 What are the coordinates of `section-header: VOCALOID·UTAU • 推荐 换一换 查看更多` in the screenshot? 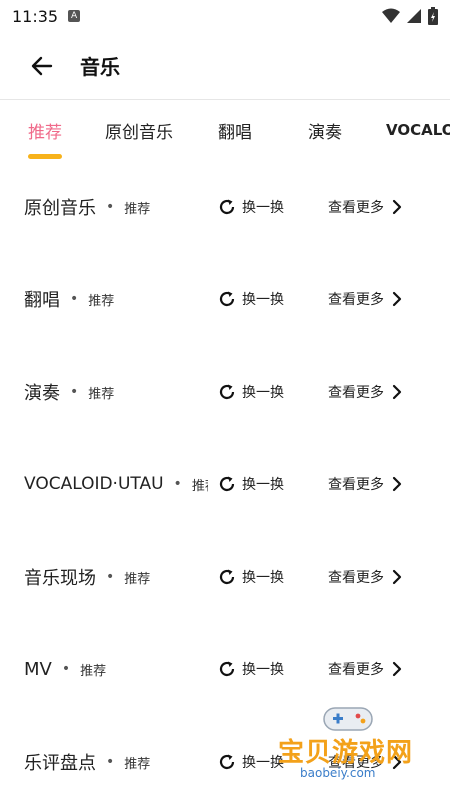 It's located at (225, 484).